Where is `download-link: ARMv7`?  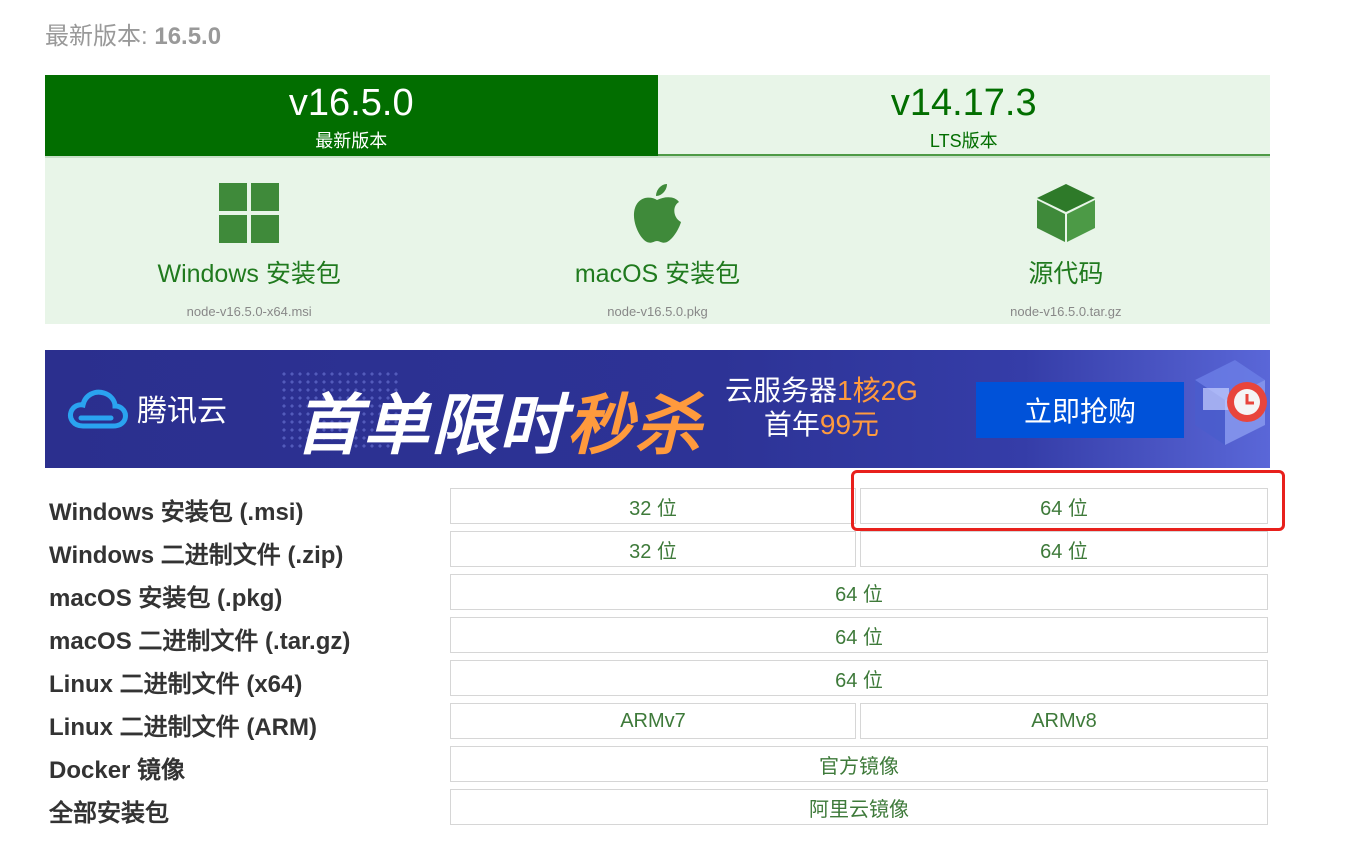 download-link: ARMv7 is located at coordinates (653, 721).